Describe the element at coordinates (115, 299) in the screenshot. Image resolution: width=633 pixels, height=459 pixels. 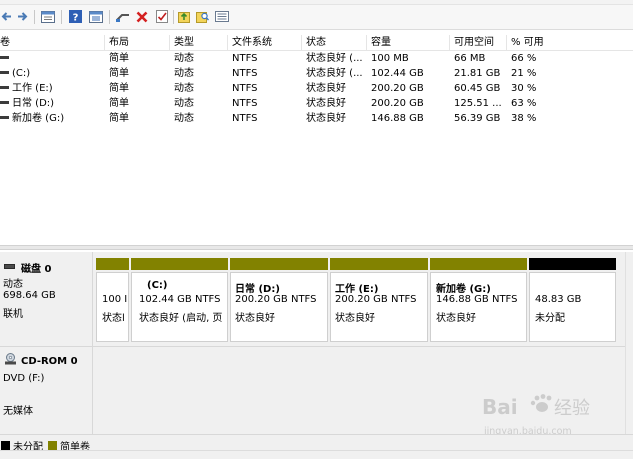
I see `partition-size: 100 I` at that location.